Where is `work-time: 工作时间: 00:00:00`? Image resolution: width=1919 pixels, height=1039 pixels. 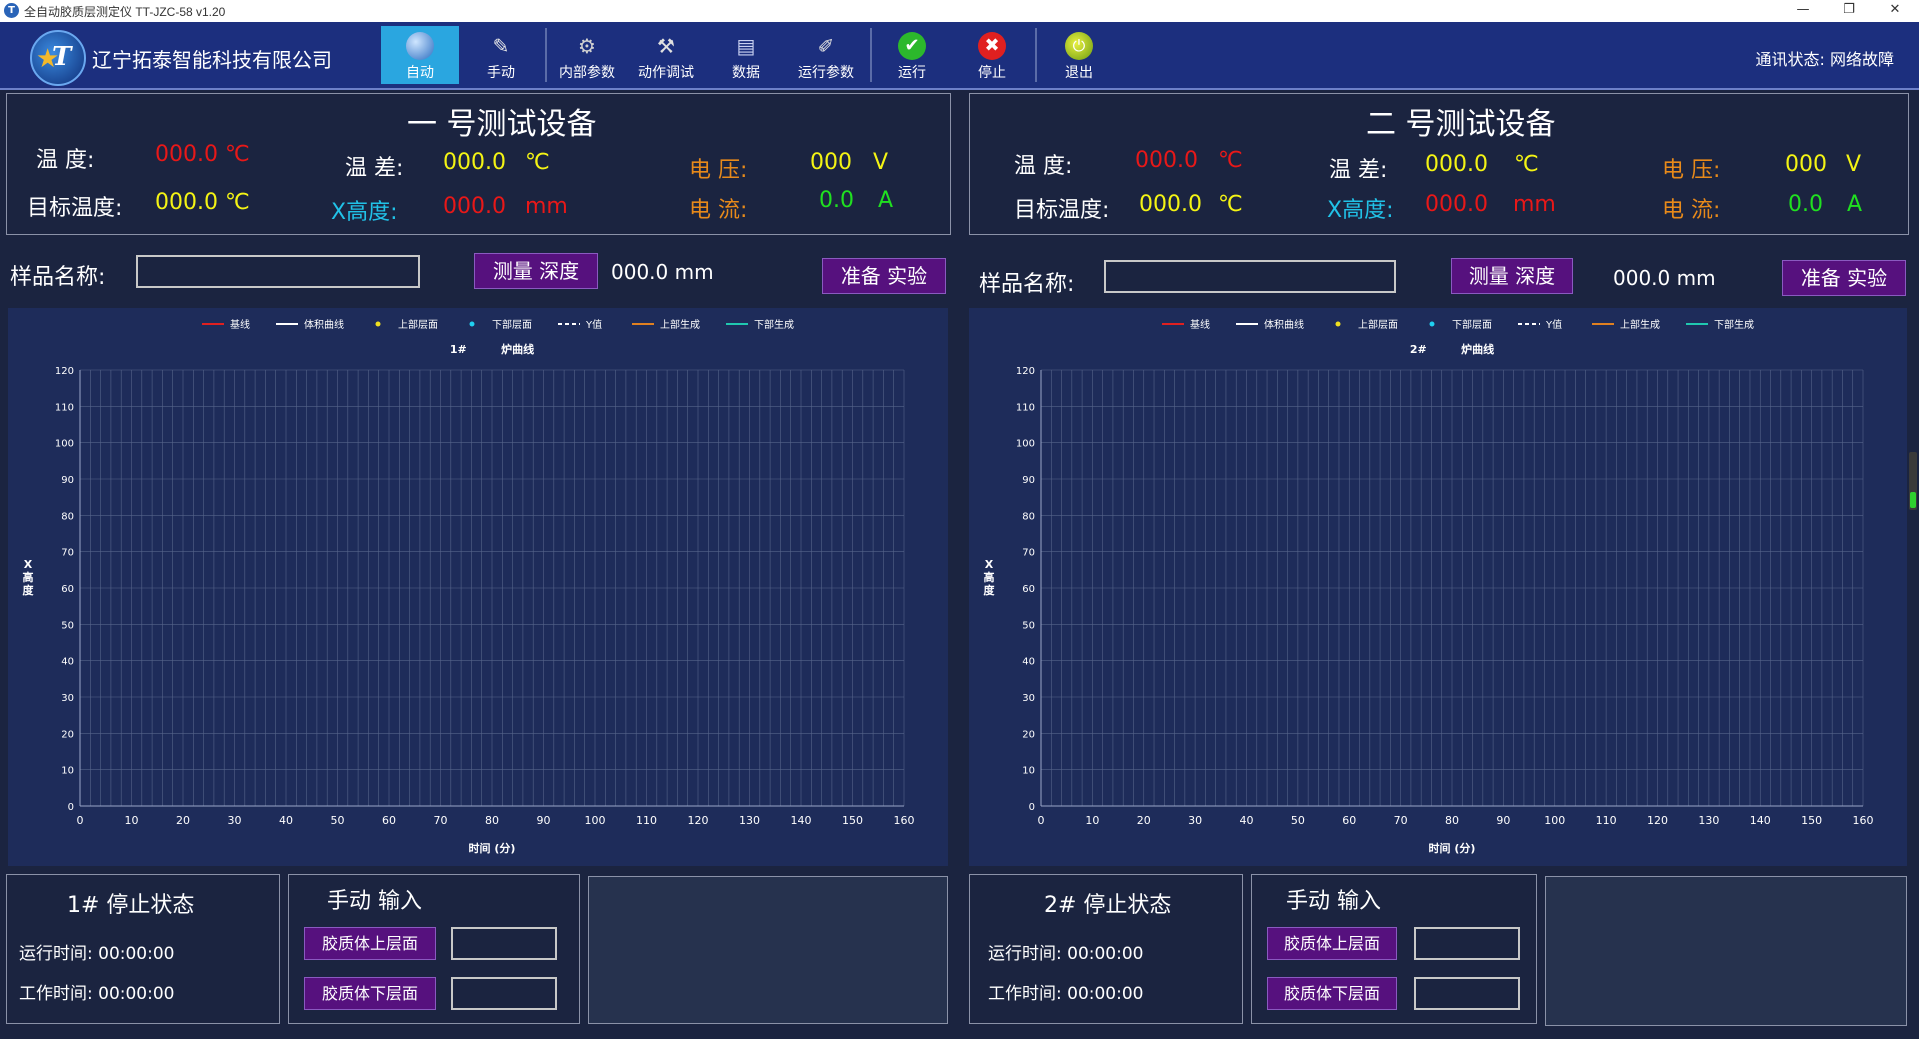 work-time: 工作时间: 00:00:00 is located at coordinates (1066, 994).